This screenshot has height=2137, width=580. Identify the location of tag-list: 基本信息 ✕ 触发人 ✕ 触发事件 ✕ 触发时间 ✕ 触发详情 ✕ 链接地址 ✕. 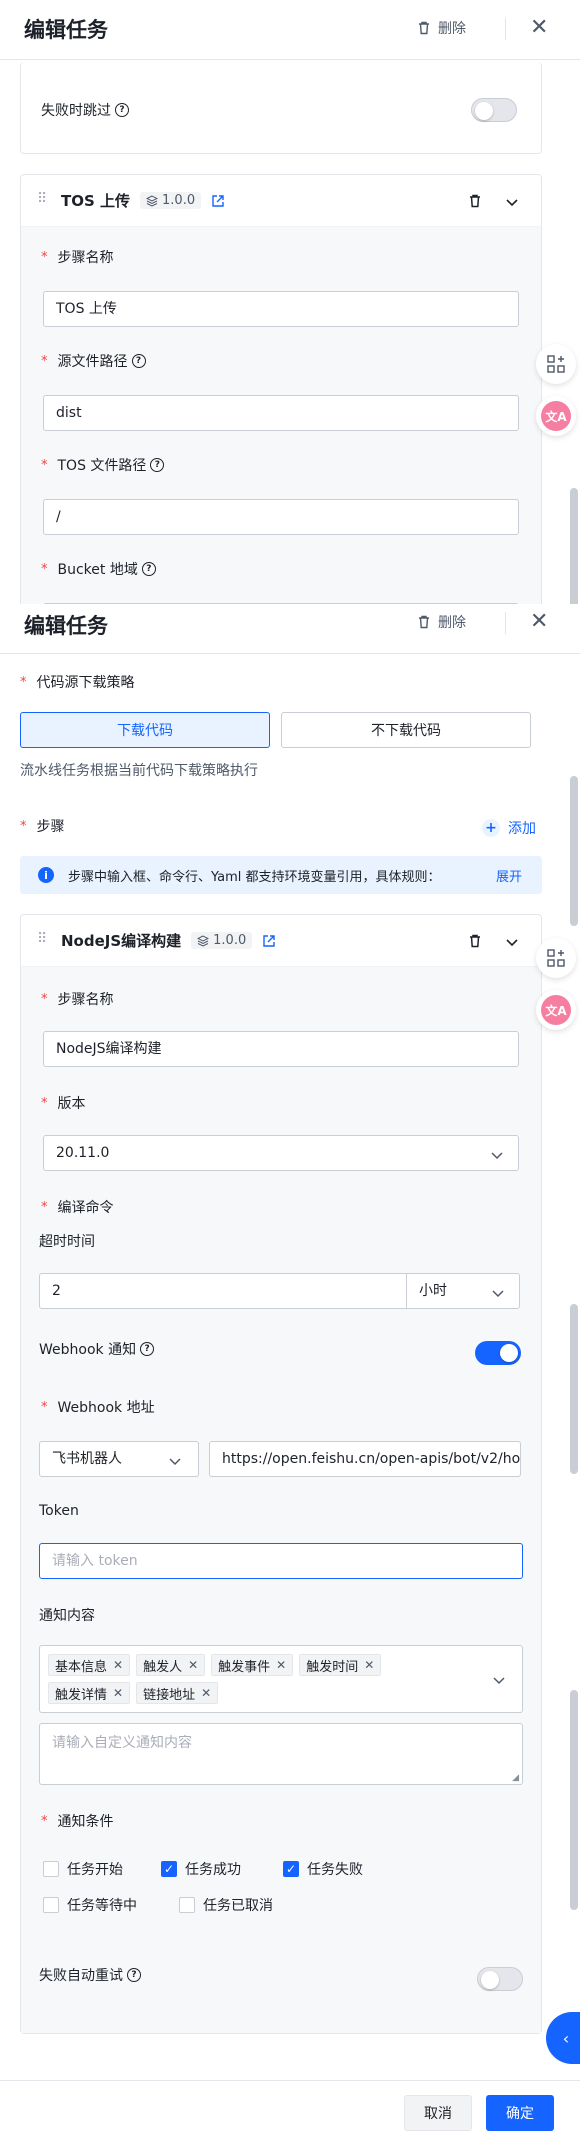
(258, 1679).